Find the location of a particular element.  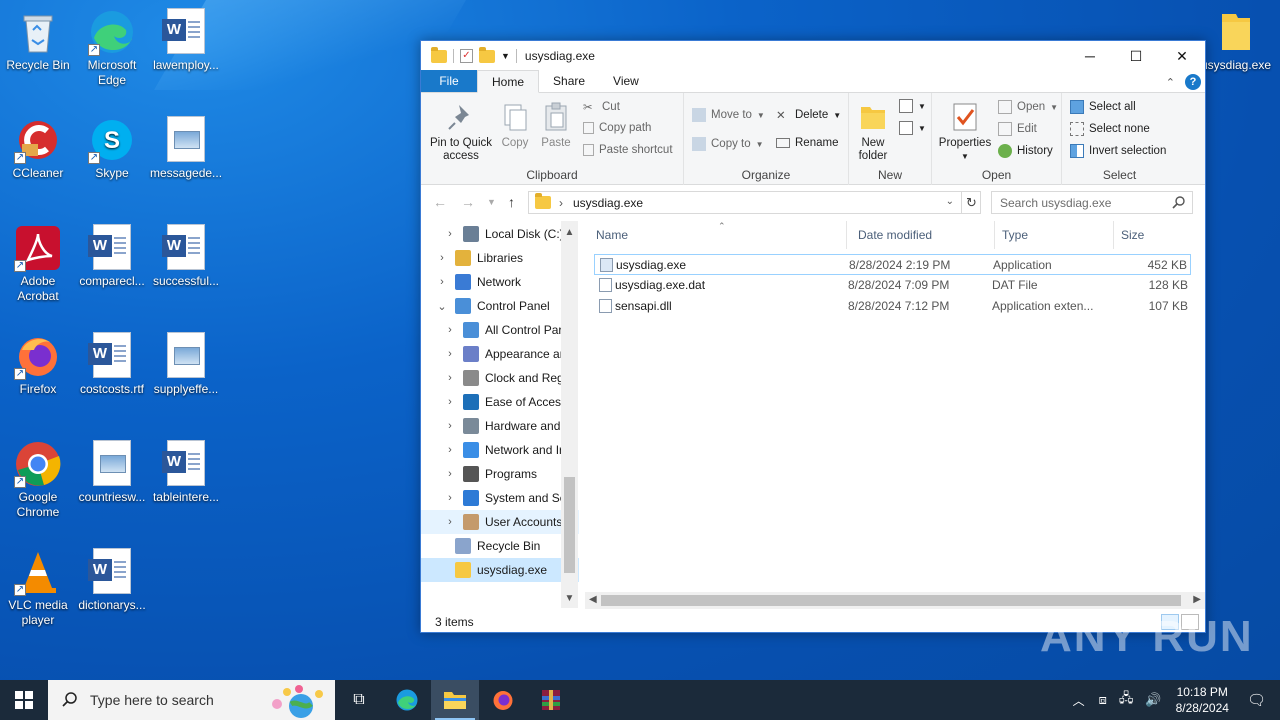

invert-selection-button: Invert selection is located at coordinates (1118, 151).